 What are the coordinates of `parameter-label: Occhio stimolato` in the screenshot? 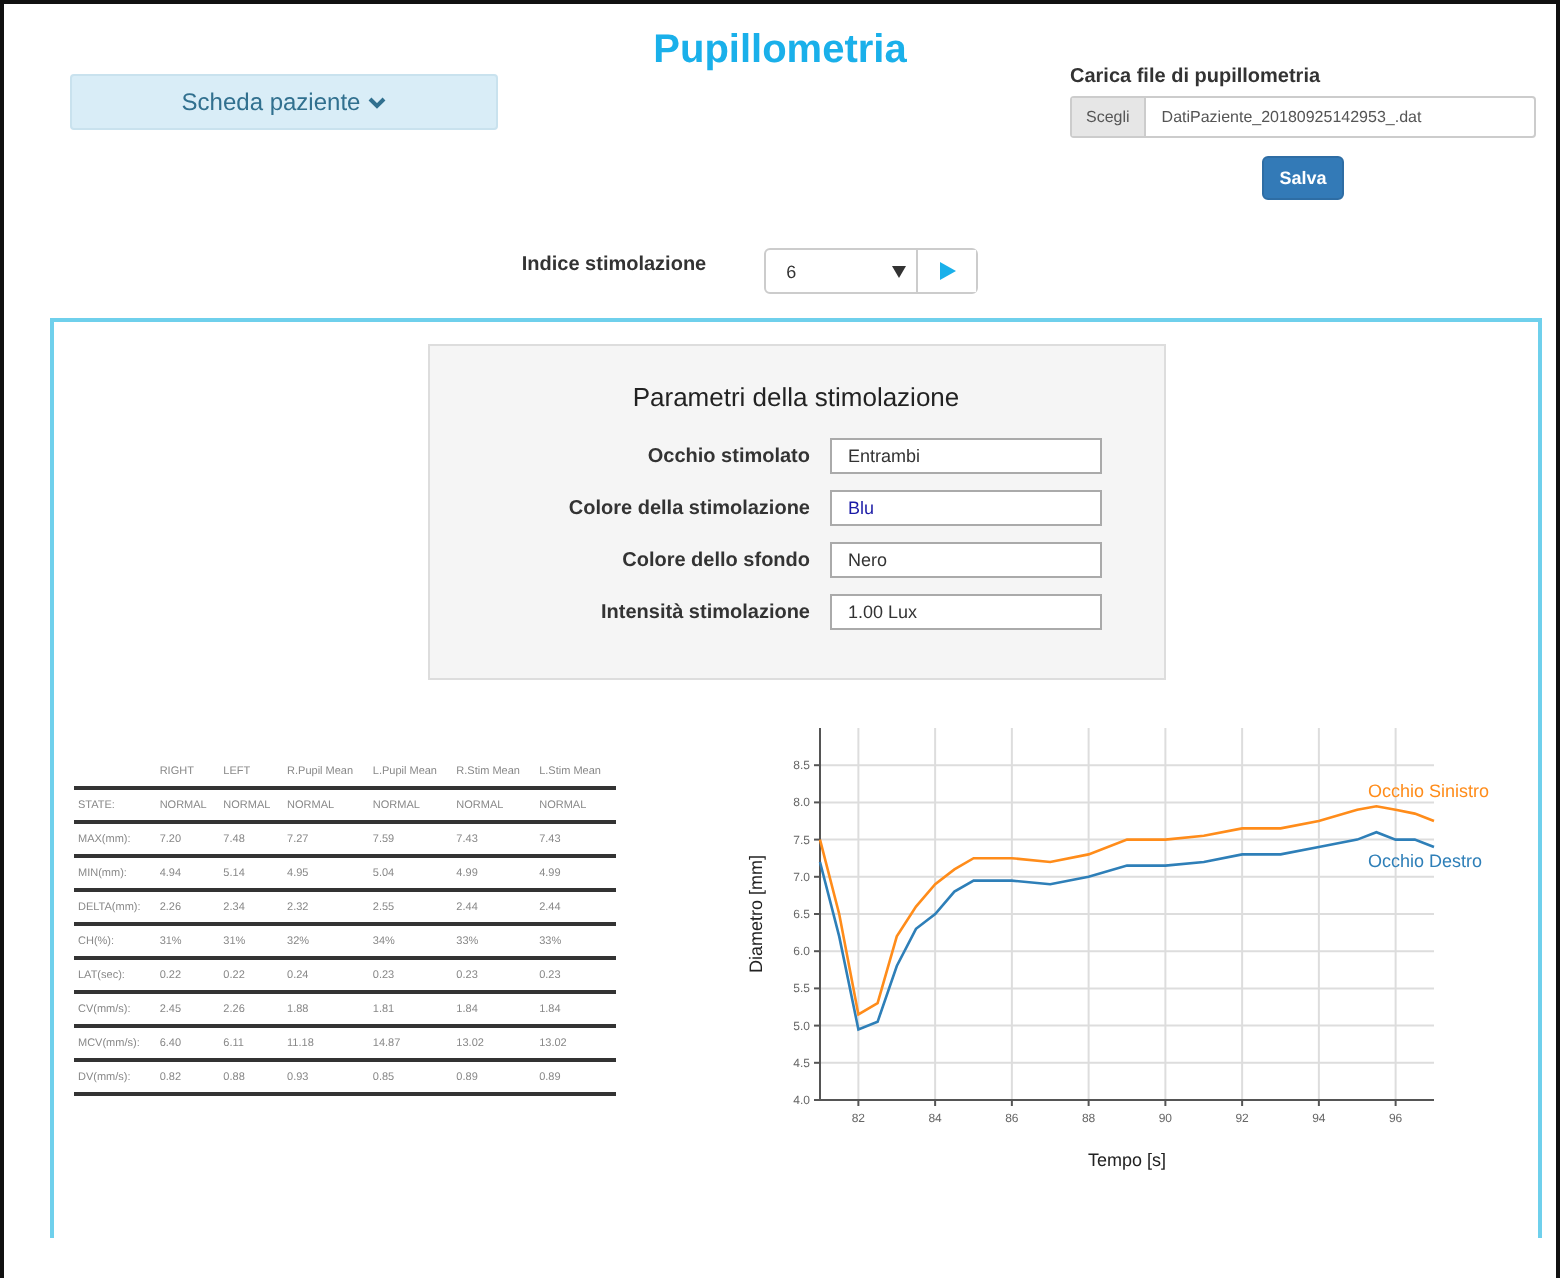 It's located at (727, 456).